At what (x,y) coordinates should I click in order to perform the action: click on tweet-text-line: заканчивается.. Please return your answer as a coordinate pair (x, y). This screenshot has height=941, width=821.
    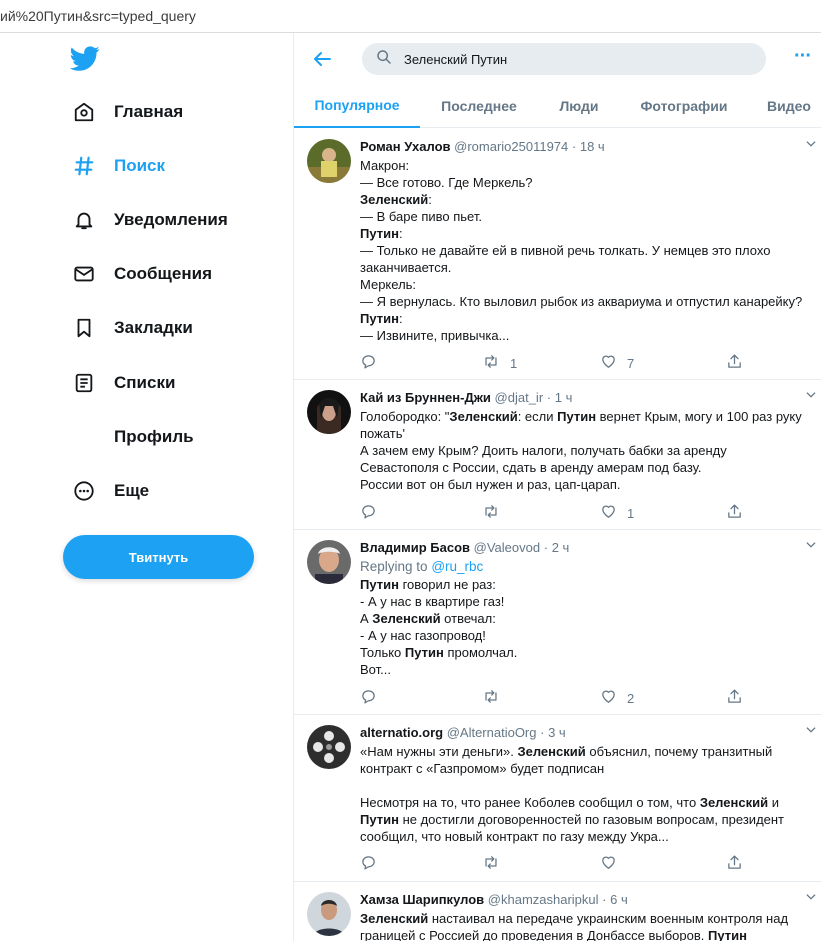
    Looking at the image, I should click on (590, 267).